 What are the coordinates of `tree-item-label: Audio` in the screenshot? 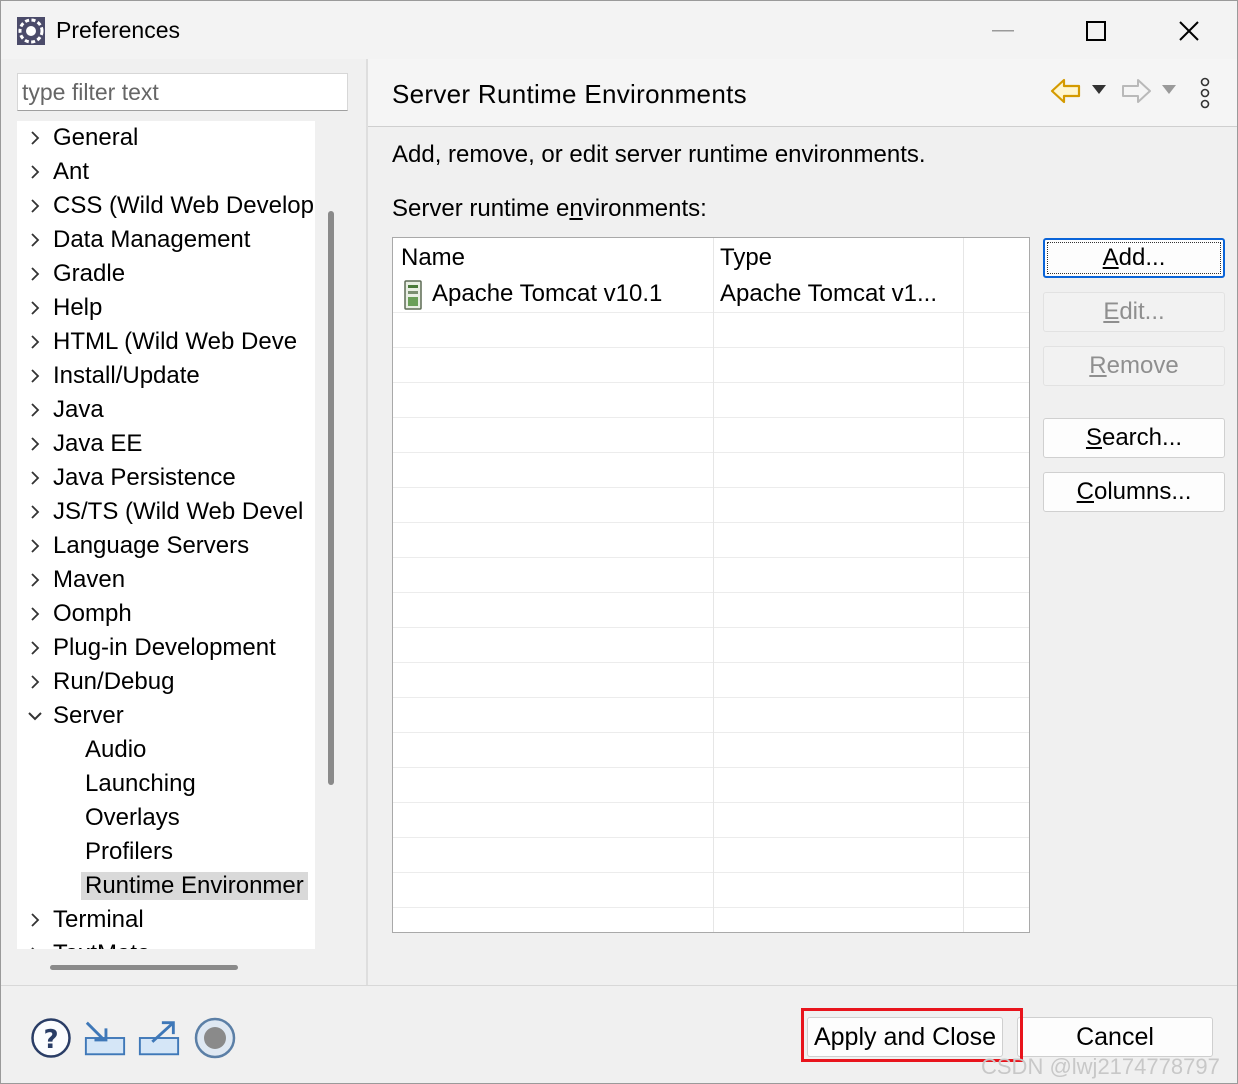 It's located at (116, 749).